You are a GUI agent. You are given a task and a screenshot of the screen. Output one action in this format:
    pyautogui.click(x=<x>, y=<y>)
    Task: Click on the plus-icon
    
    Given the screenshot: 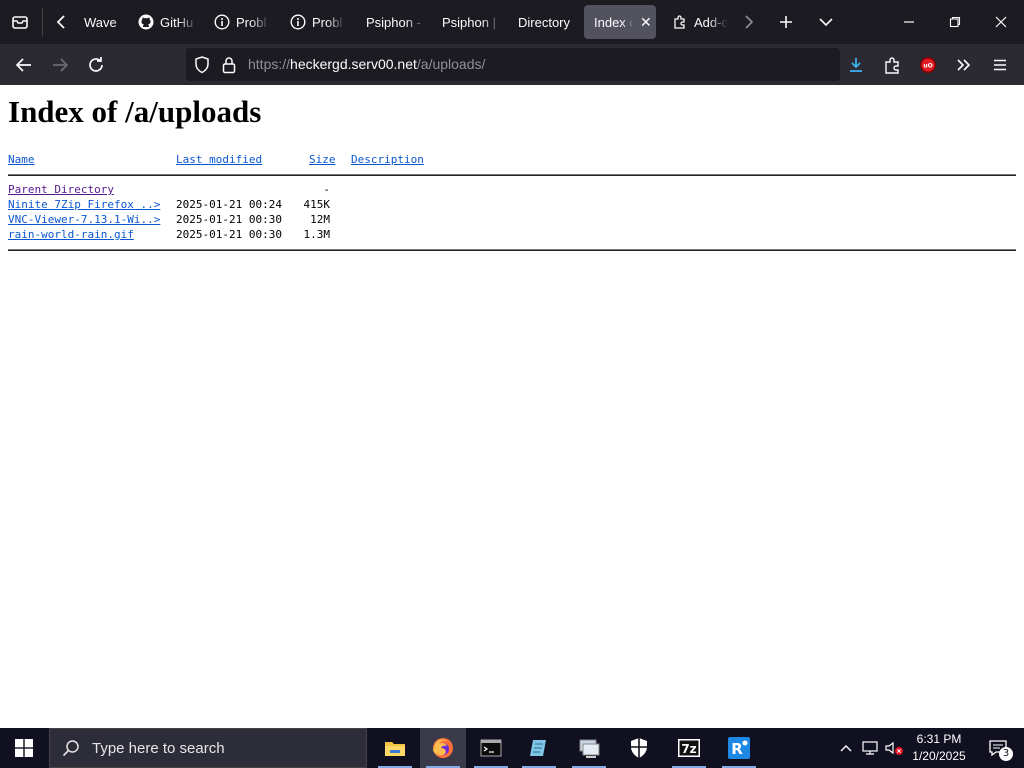 What is the action you would take?
    pyautogui.click(x=786, y=22)
    